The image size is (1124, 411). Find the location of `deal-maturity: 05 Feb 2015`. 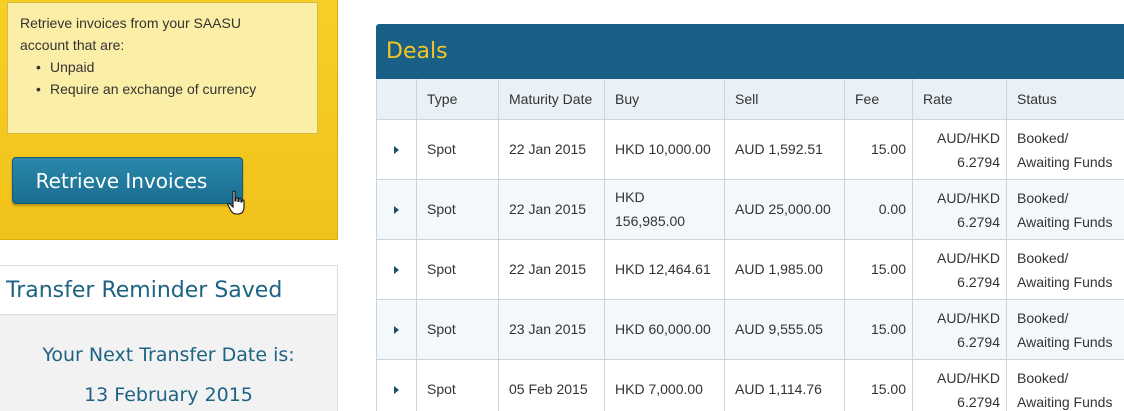

deal-maturity: 05 Feb 2015 is located at coordinates (551, 384).